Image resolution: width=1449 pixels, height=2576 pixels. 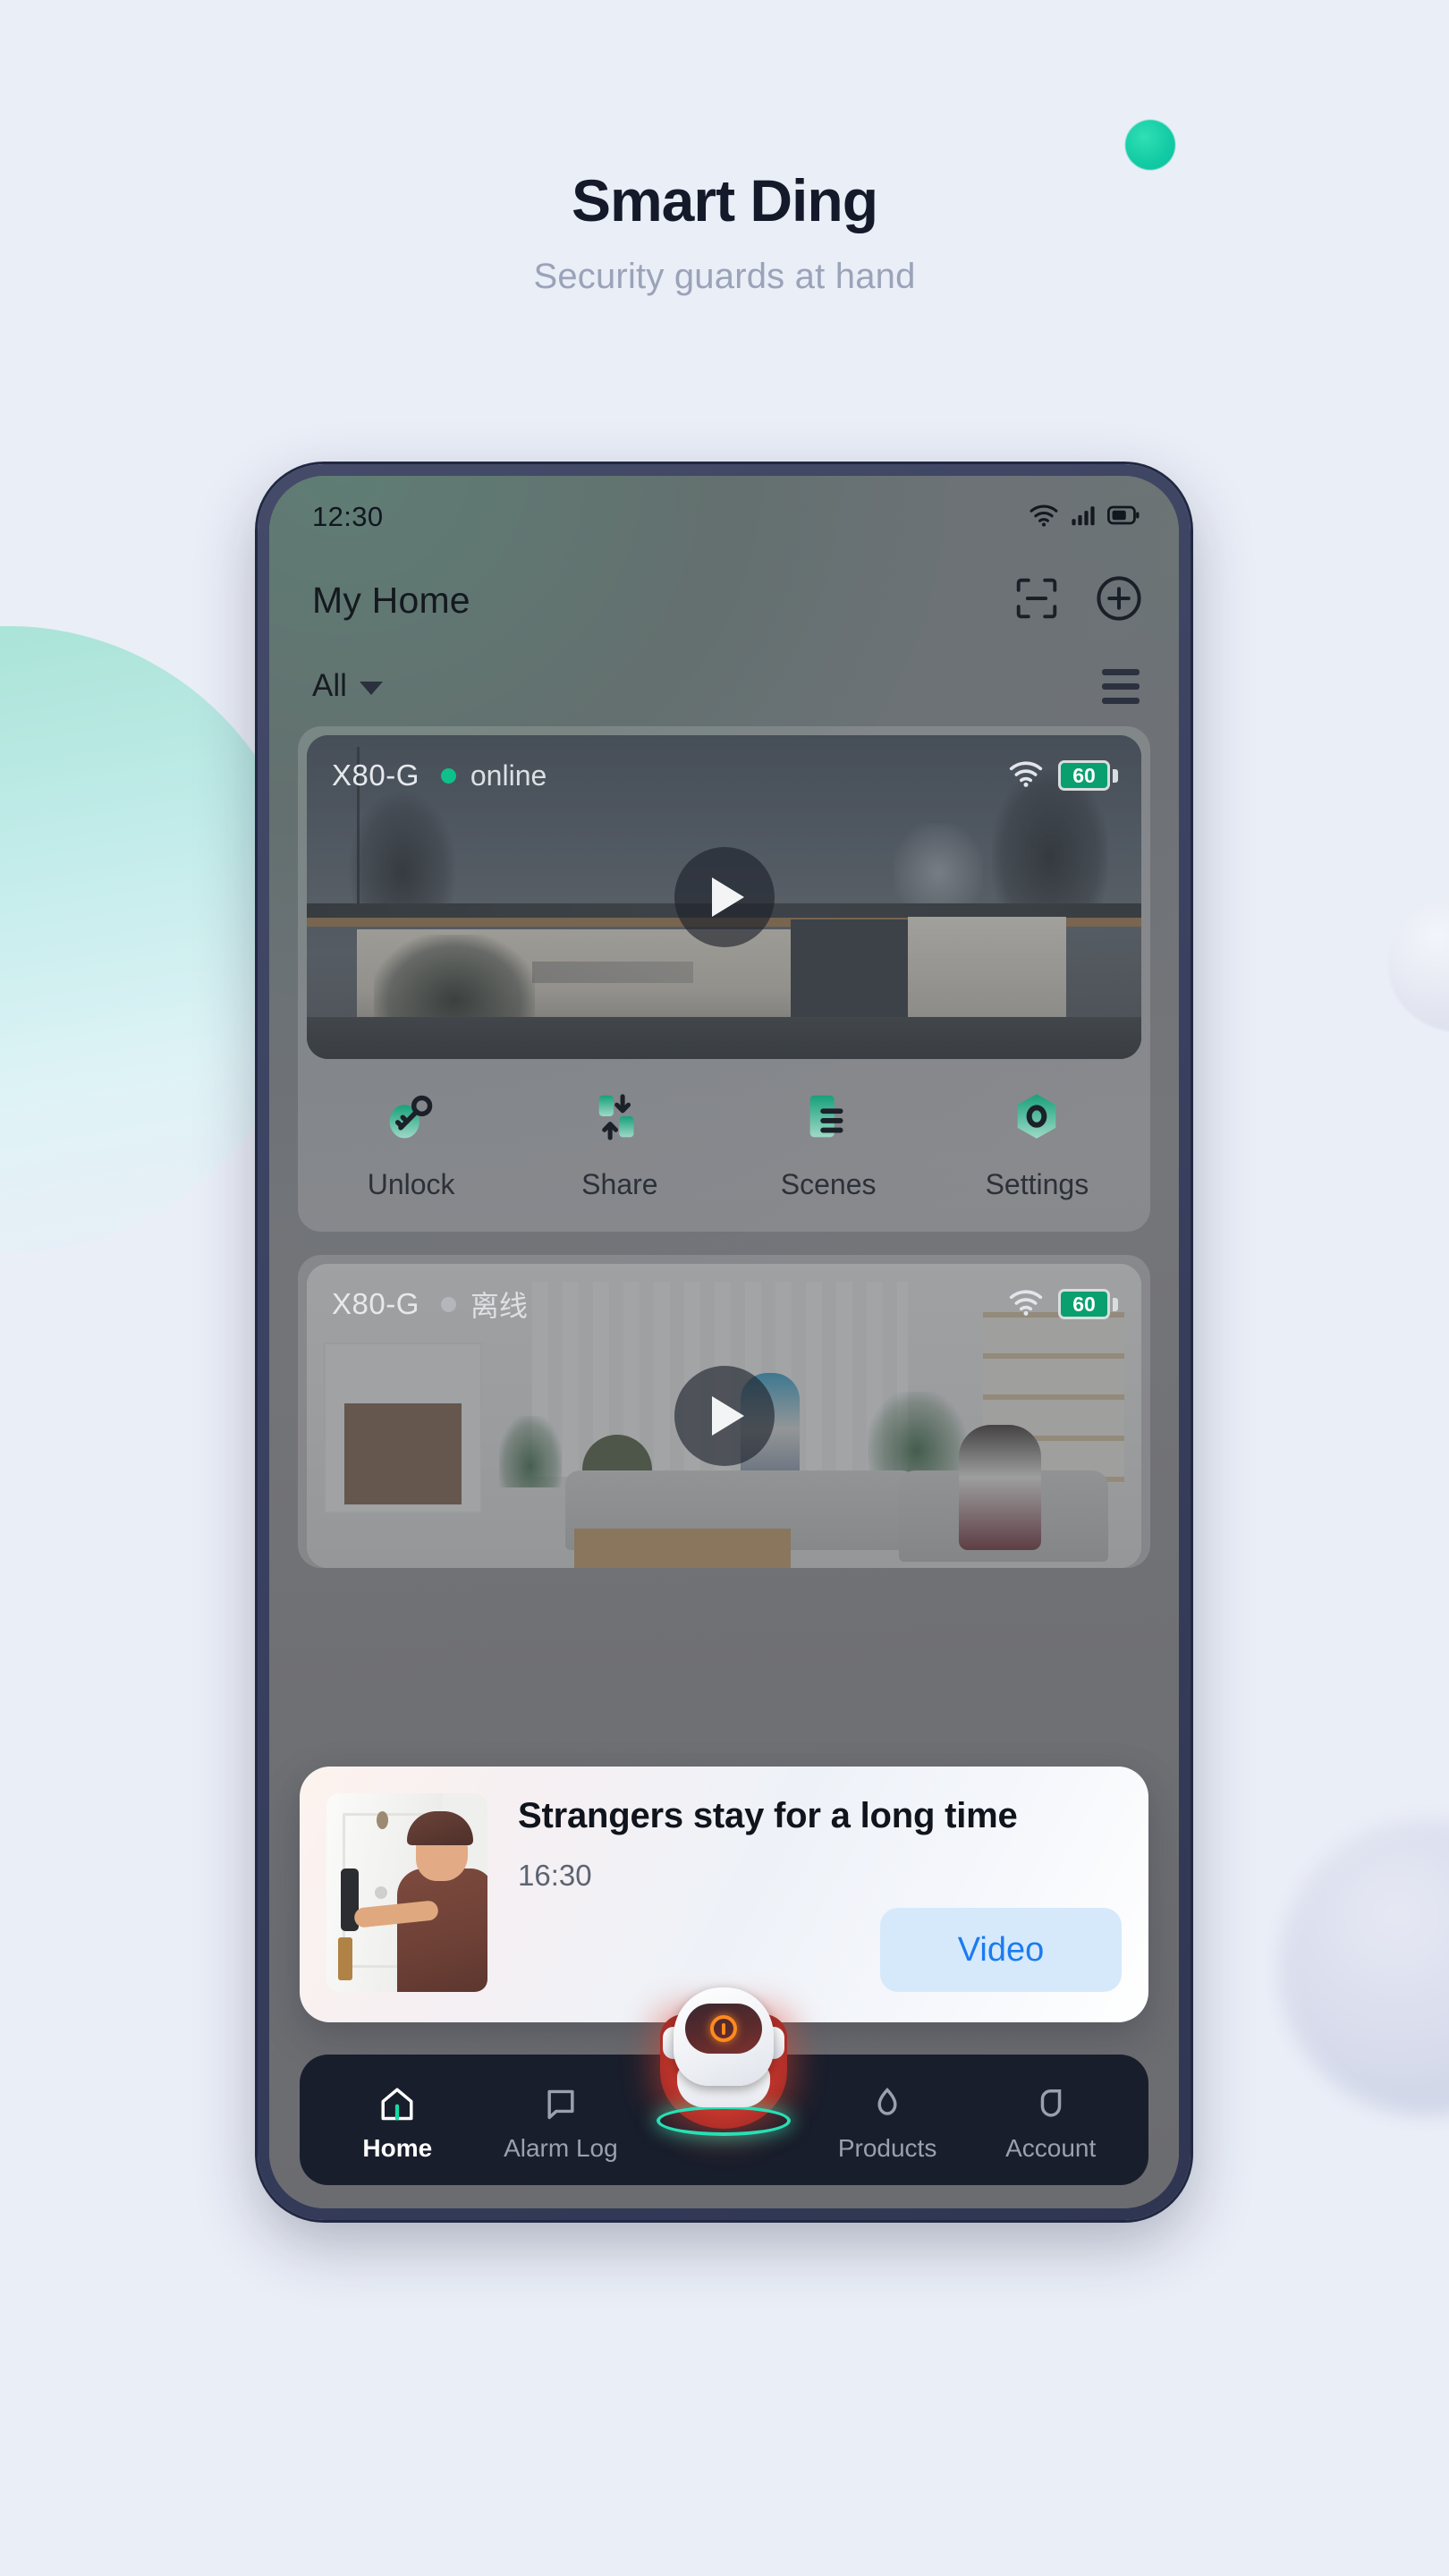 I want to click on device-status-text: 离线, so click(x=499, y=1306).